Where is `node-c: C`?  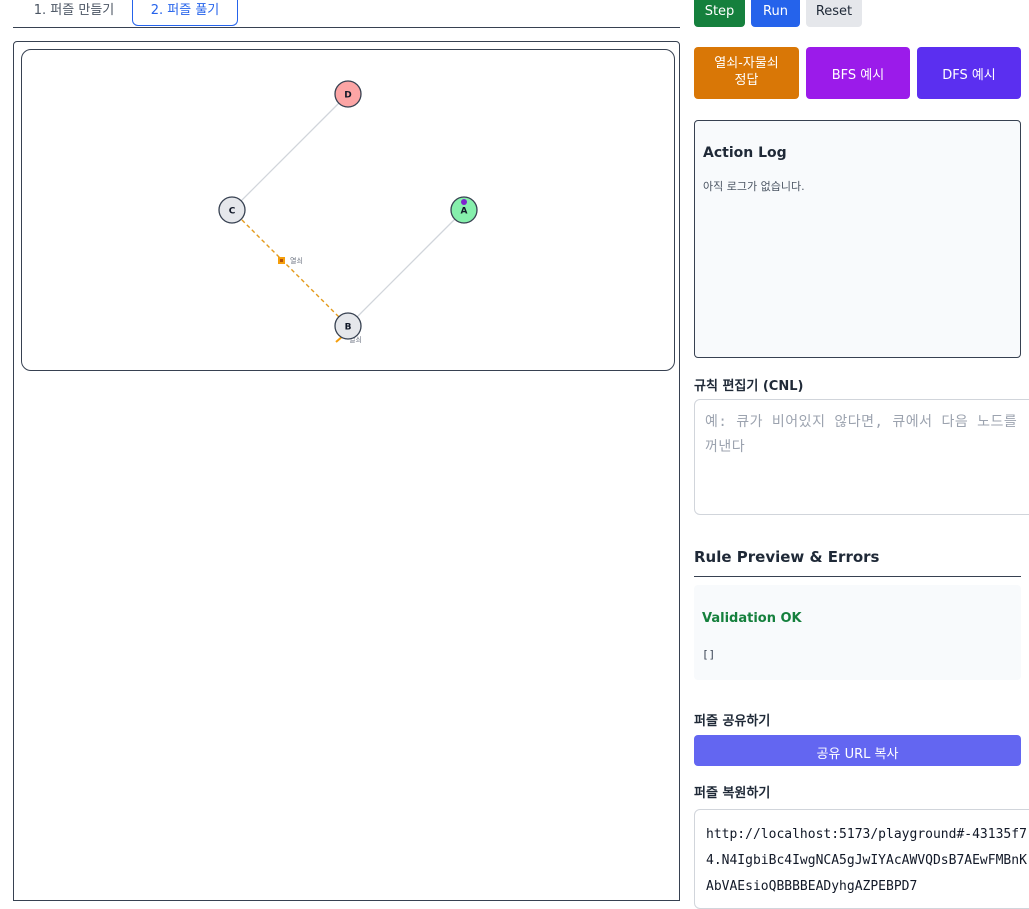 node-c: C is located at coordinates (232, 210).